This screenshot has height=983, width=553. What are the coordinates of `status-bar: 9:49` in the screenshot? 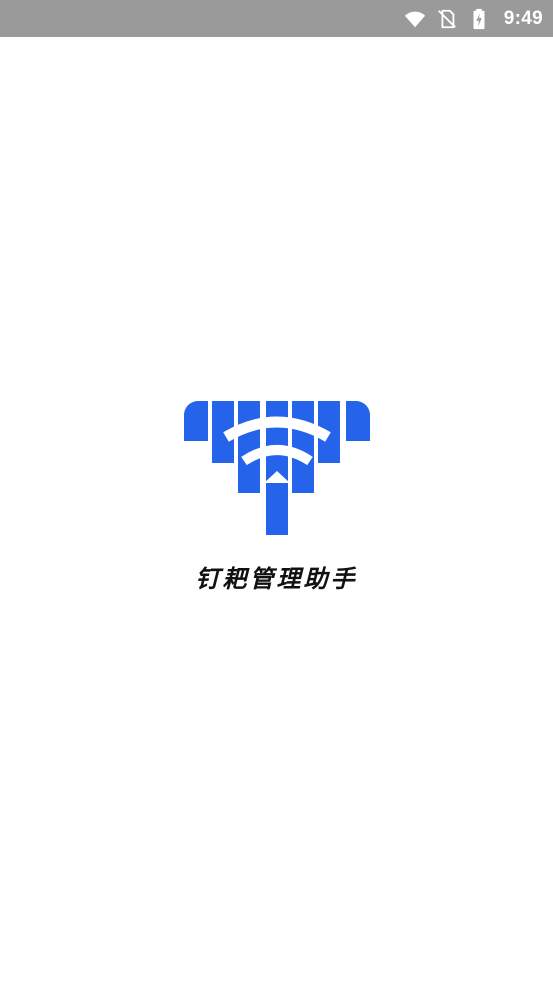 It's located at (276, 18).